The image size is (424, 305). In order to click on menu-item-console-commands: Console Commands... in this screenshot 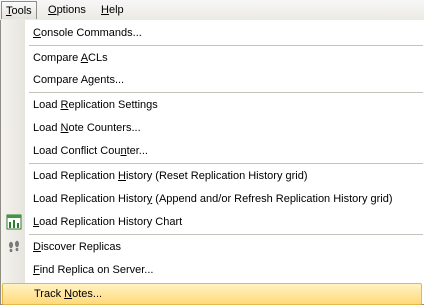, I will do `click(212, 33)`.